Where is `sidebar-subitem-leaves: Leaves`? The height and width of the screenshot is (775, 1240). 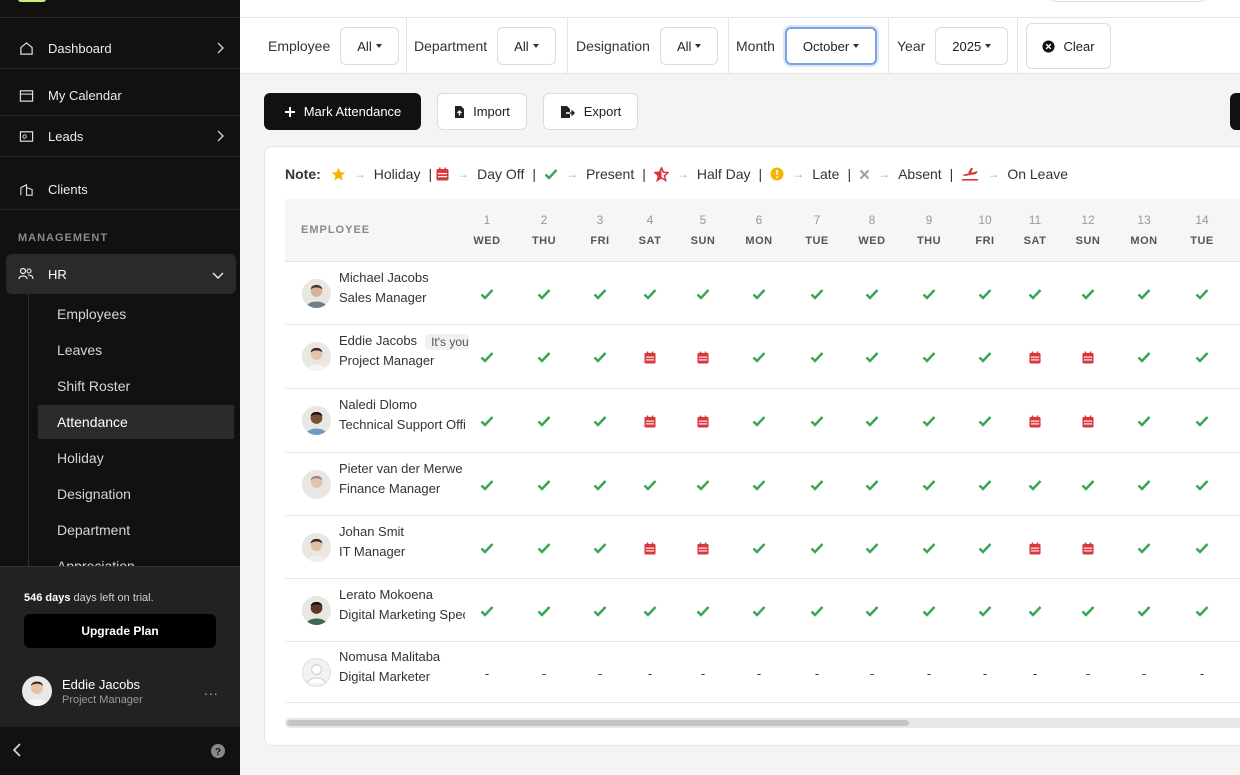
sidebar-subitem-leaves: Leaves is located at coordinates (136, 350).